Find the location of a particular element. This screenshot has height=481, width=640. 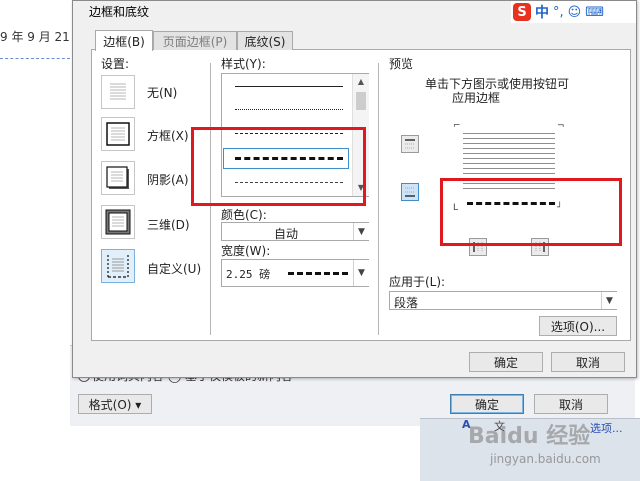

scroll-up-icon: ▲ is located at coordinates (361, 81).